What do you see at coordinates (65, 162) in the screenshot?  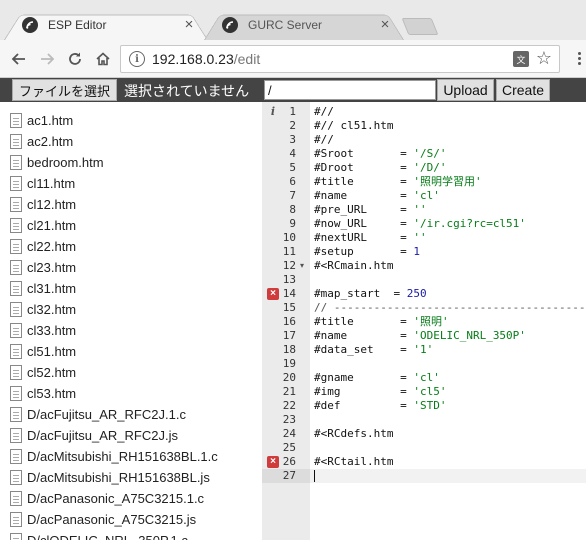 I see `file-name: bedroom.htm` at bounding box center [65, 162].